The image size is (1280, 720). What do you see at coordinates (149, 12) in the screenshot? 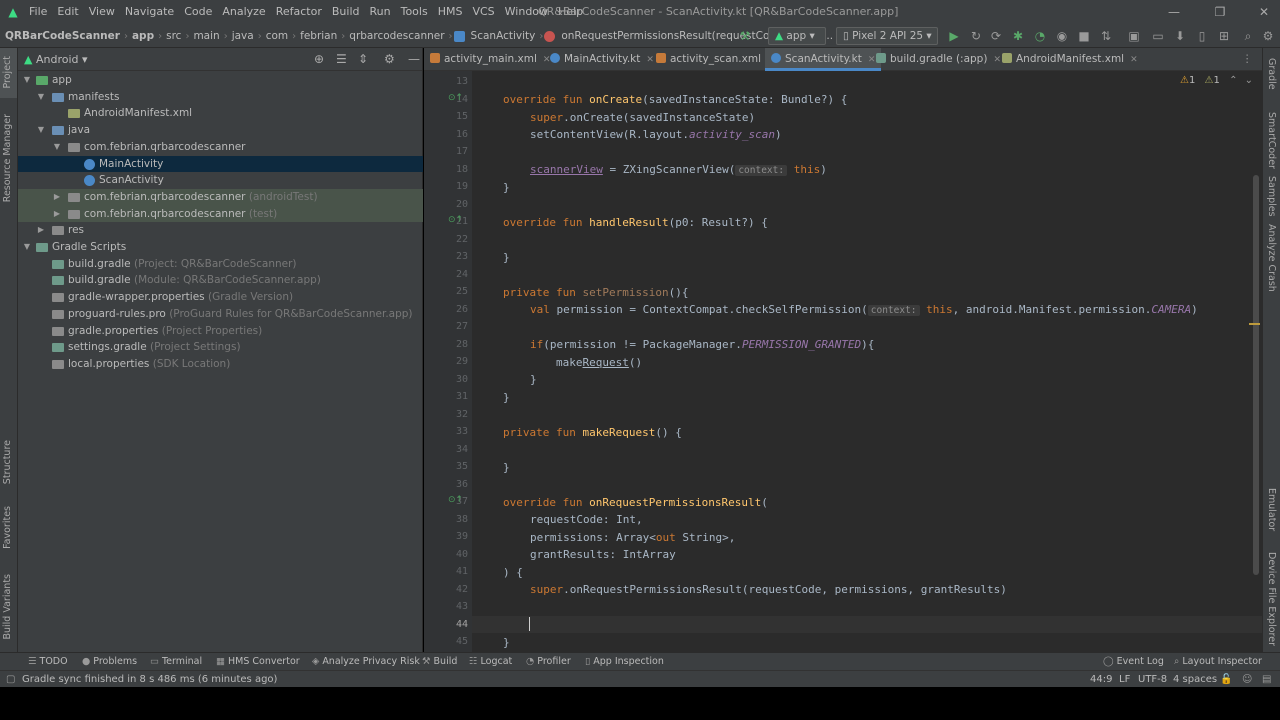
I see `menu-navigate: Navigate` at bounding box center [149, 12].